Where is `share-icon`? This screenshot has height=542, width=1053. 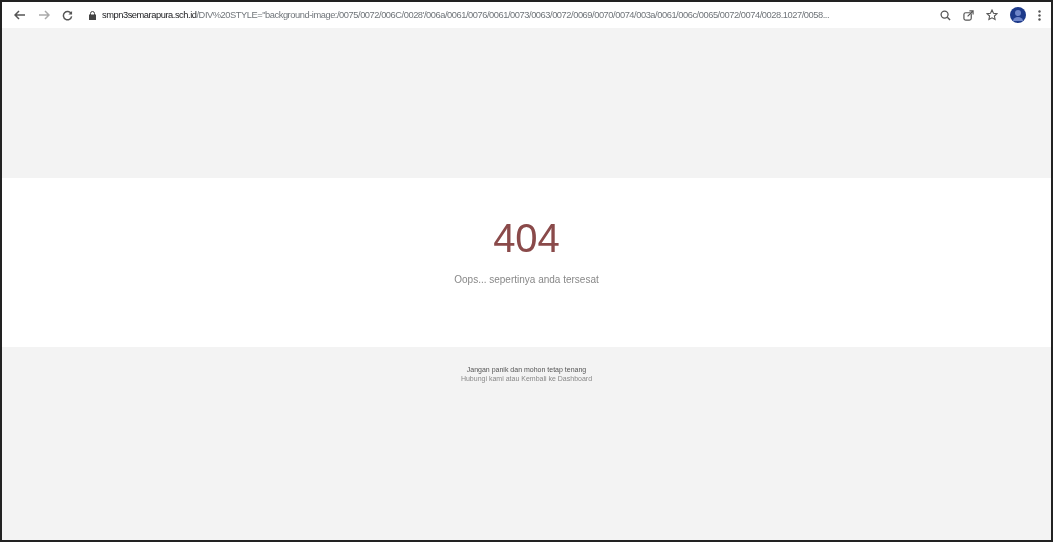
share-icon is located at coordinates (968, 15).